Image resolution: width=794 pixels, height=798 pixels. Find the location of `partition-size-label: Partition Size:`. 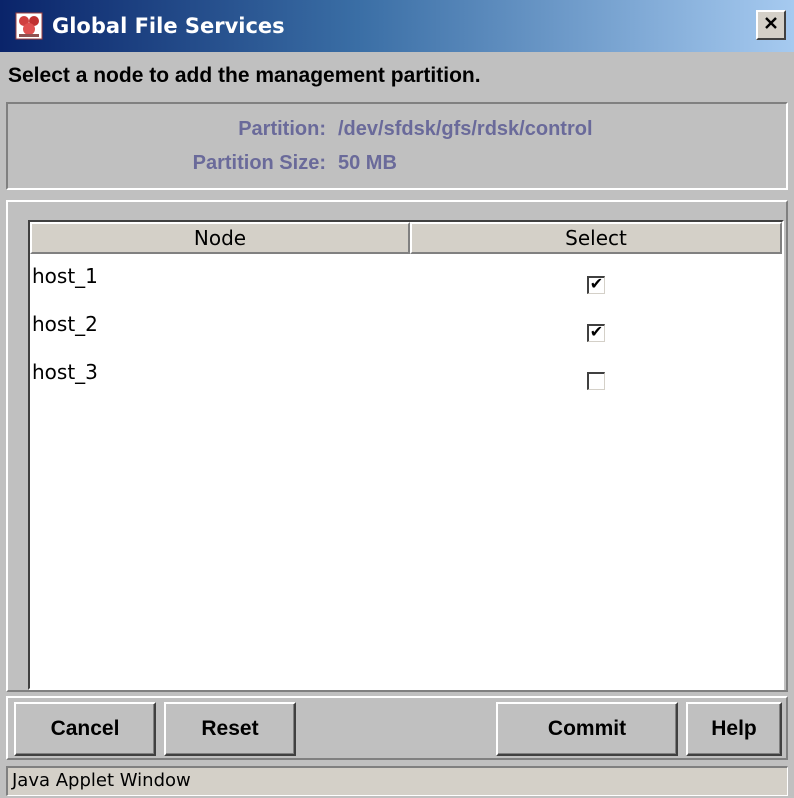

partition-size-label: Partition Size: is located at coordinates (259, 163).